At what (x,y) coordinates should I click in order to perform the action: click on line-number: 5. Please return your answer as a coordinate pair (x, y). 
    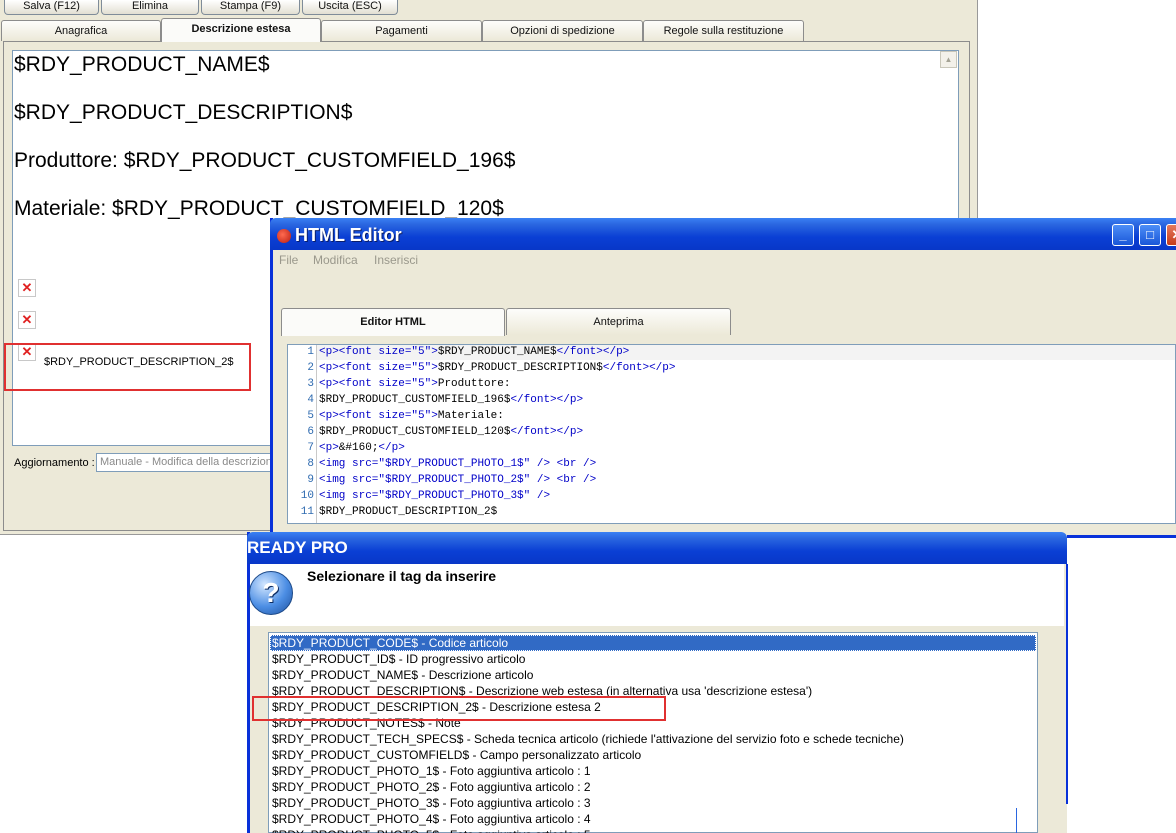
    Looking at the image, I should click on (310, 416).